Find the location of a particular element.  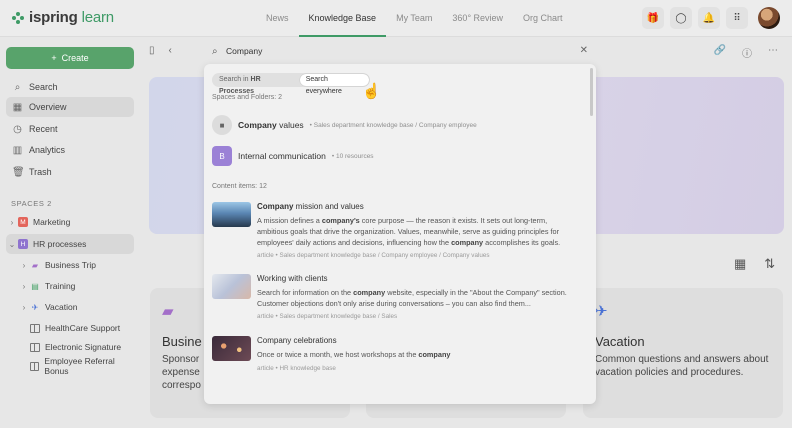

sidebar-item-label: Trash is located at coordinates (40, 172).